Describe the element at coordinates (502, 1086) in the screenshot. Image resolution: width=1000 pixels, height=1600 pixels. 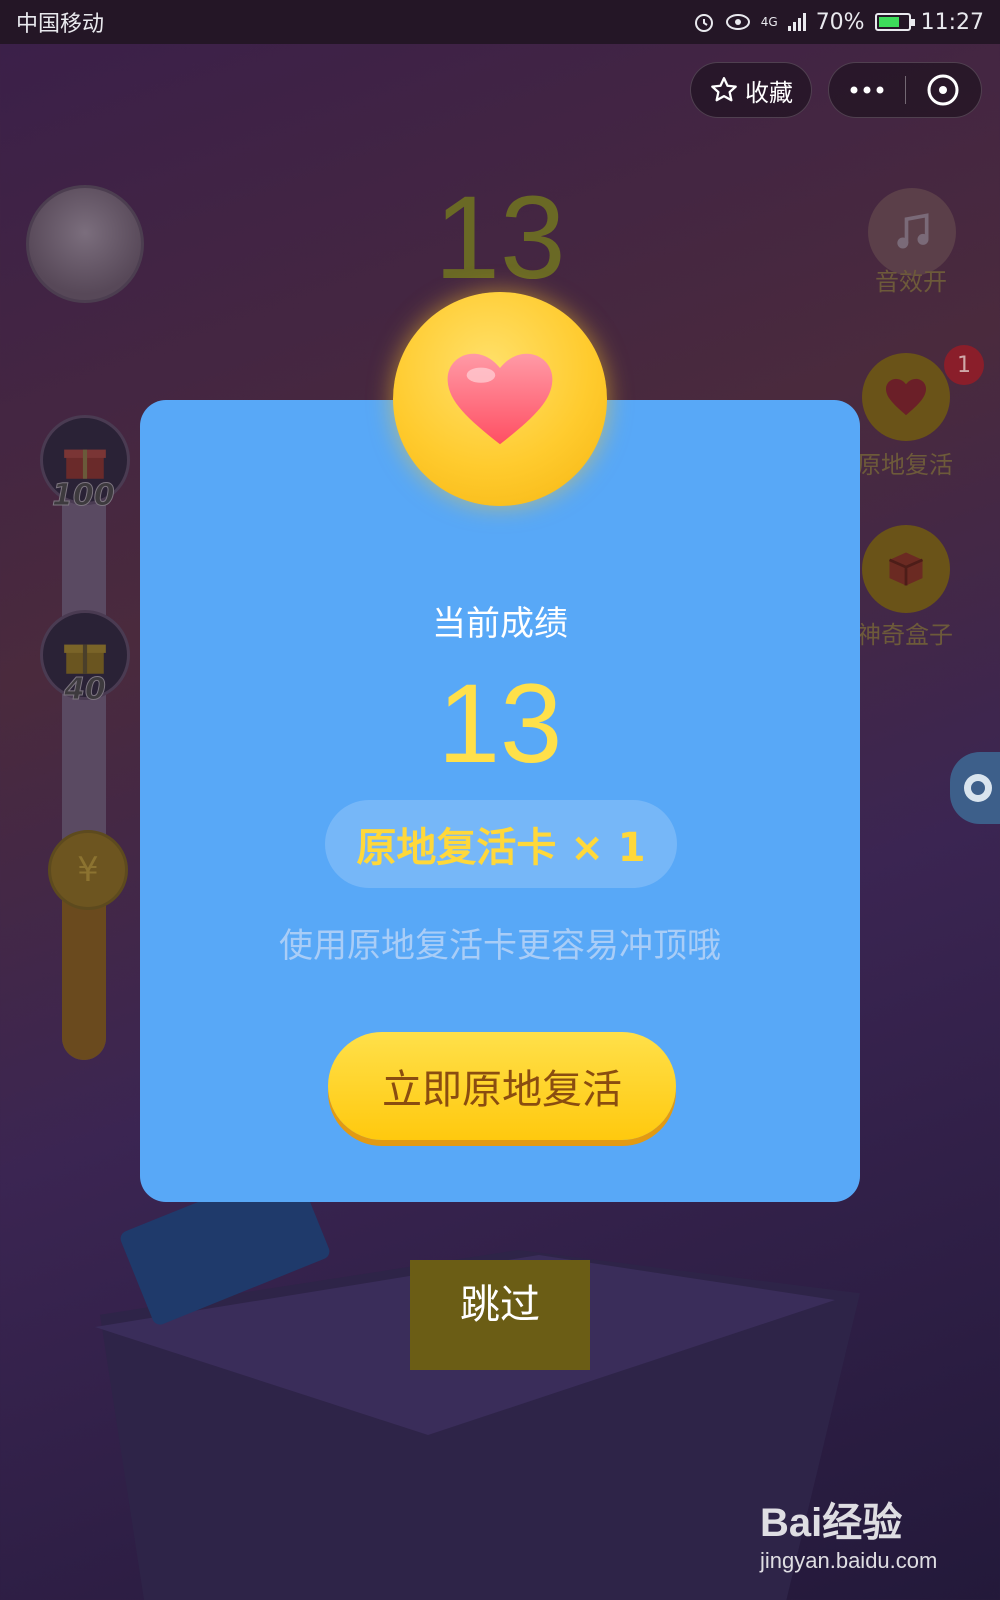
I see `revive-now-button: 立即原地复活` at that location.